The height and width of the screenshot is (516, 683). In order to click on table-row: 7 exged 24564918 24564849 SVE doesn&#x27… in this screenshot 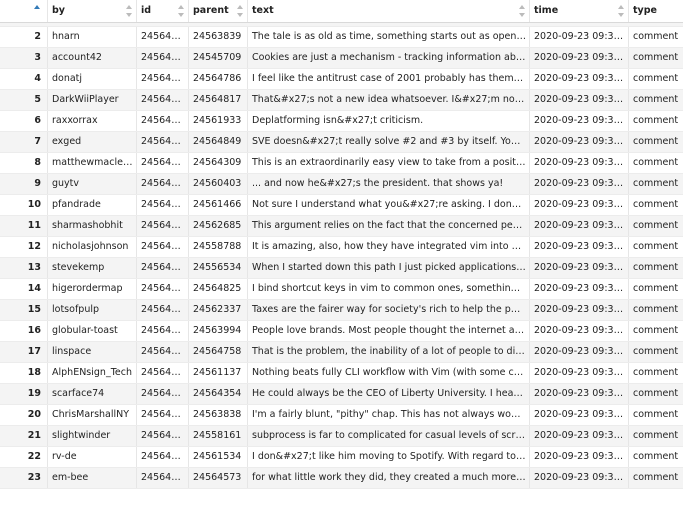, I will do `click(341, 142)`.